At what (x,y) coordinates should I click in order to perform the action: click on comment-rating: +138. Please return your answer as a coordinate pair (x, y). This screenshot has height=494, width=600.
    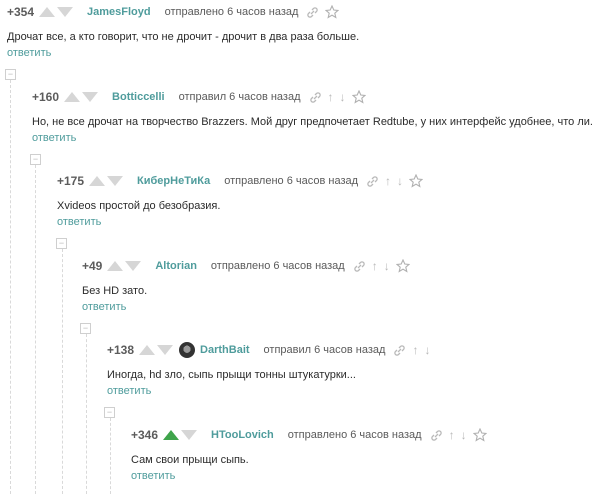
    Looking at the image, I should click on (121, 350).